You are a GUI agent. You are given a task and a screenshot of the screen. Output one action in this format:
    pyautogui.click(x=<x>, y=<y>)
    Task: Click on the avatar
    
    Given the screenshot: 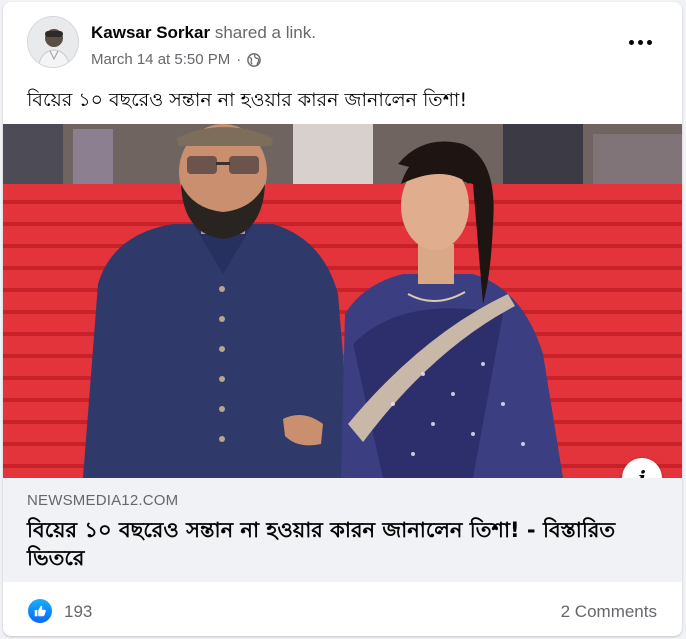 What is the action you would take?
    pyautogui.click(x=53, y=42)
    